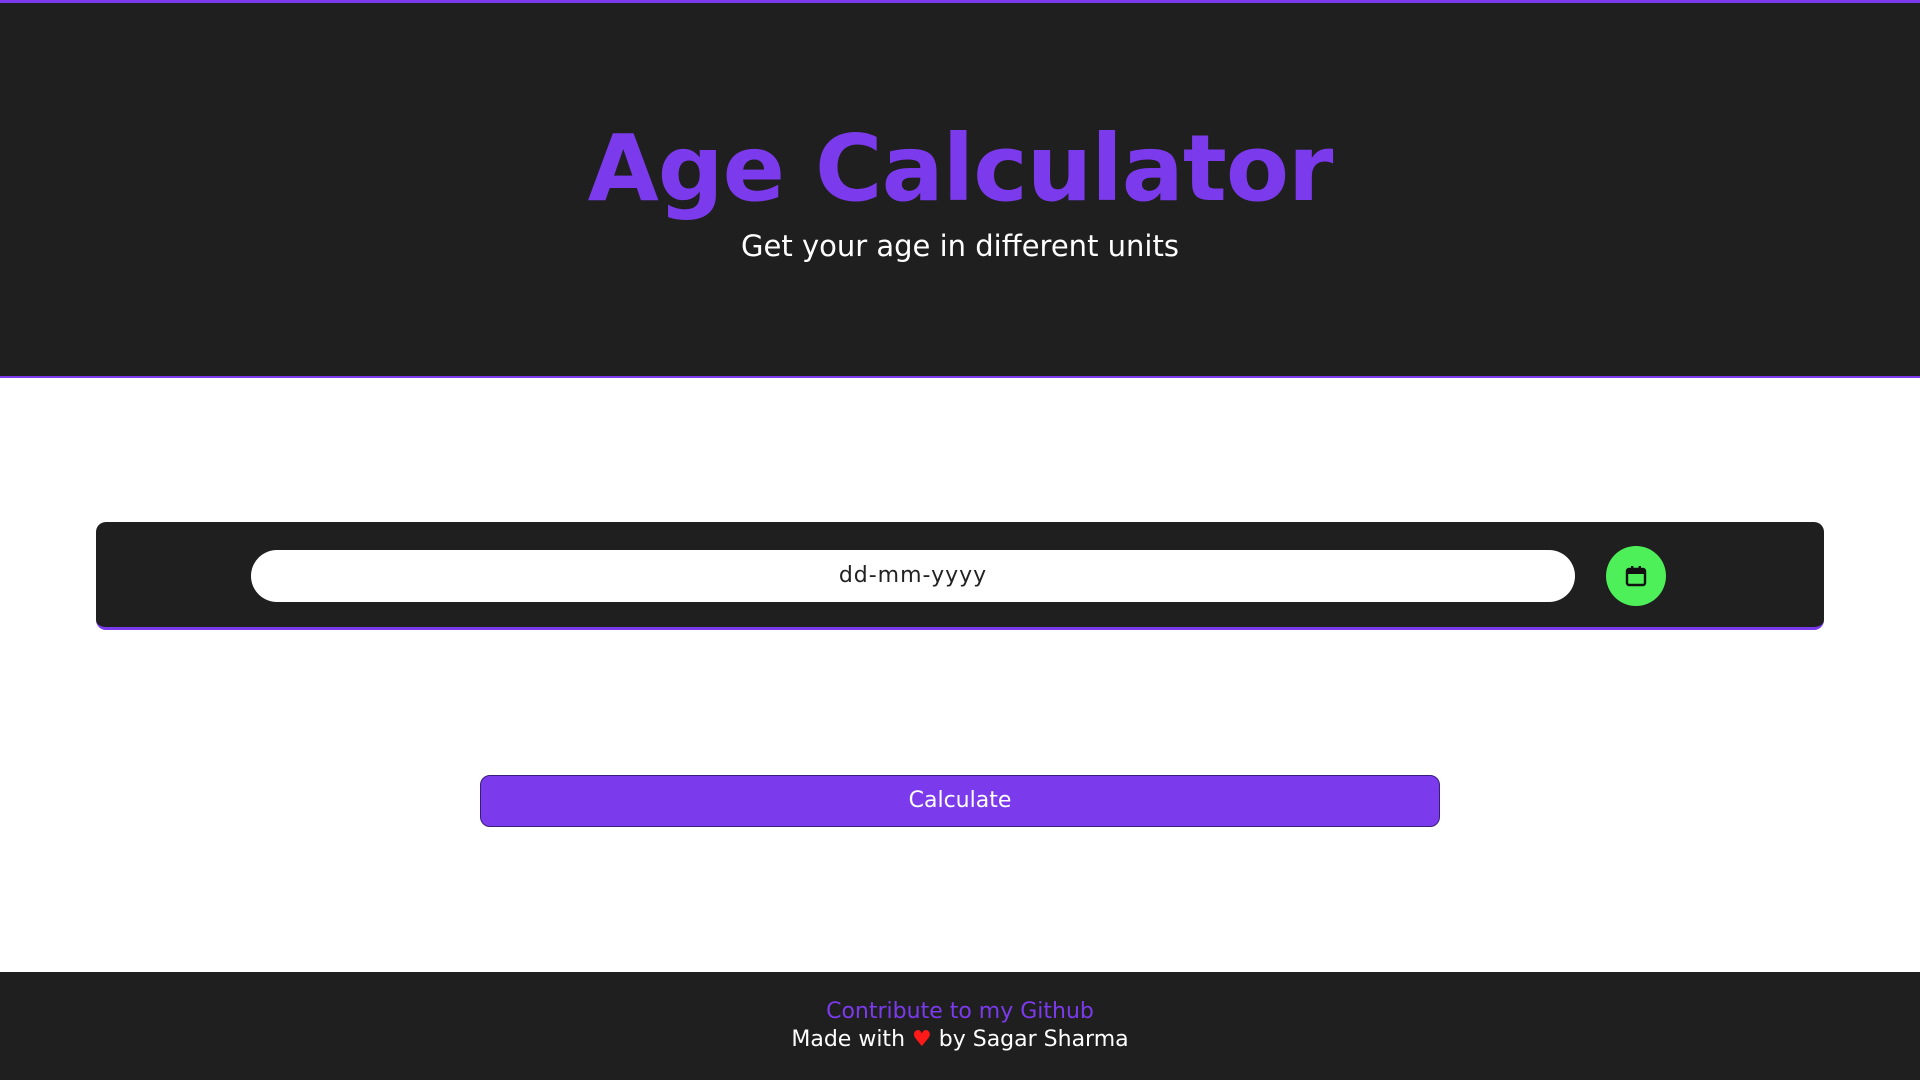 This screenshot has height=1080, width=1920. I want to click on calendar-icon, so click(1636, 576).